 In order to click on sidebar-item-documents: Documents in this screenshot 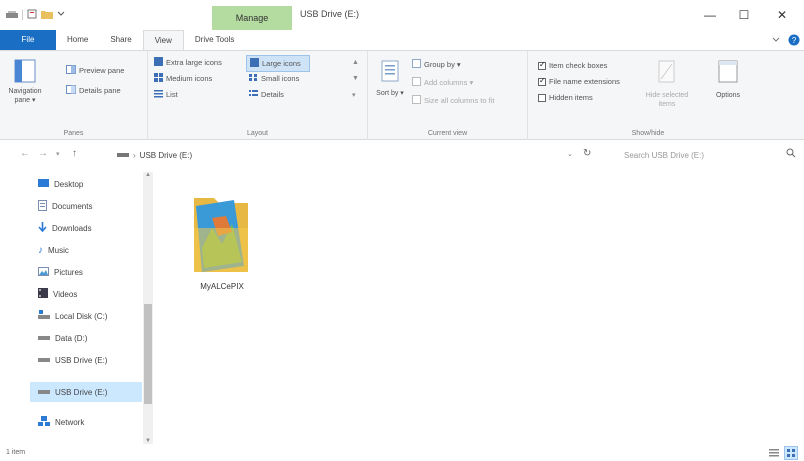, I will do `click(86, 206)`.